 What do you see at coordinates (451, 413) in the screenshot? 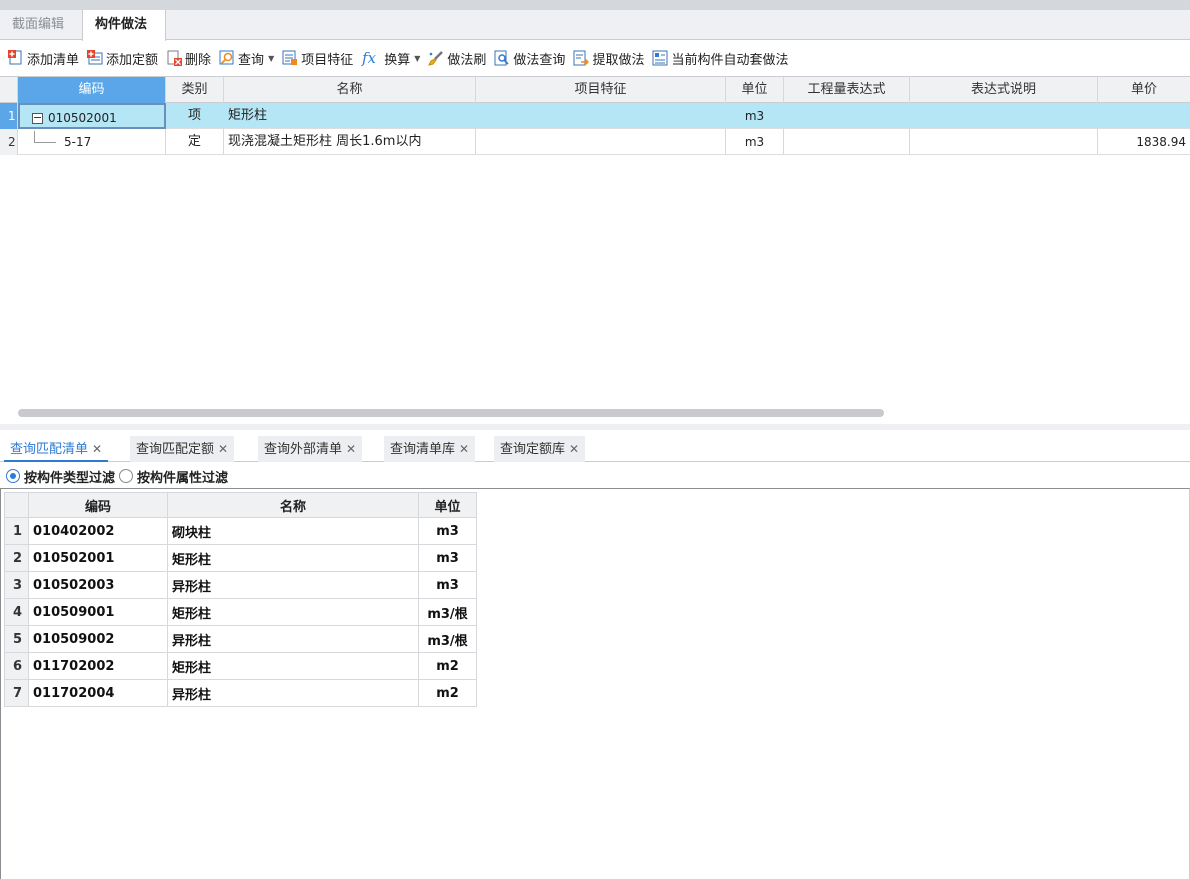
I see `horizontal-scrollbar` at bounding box center [451, 413].